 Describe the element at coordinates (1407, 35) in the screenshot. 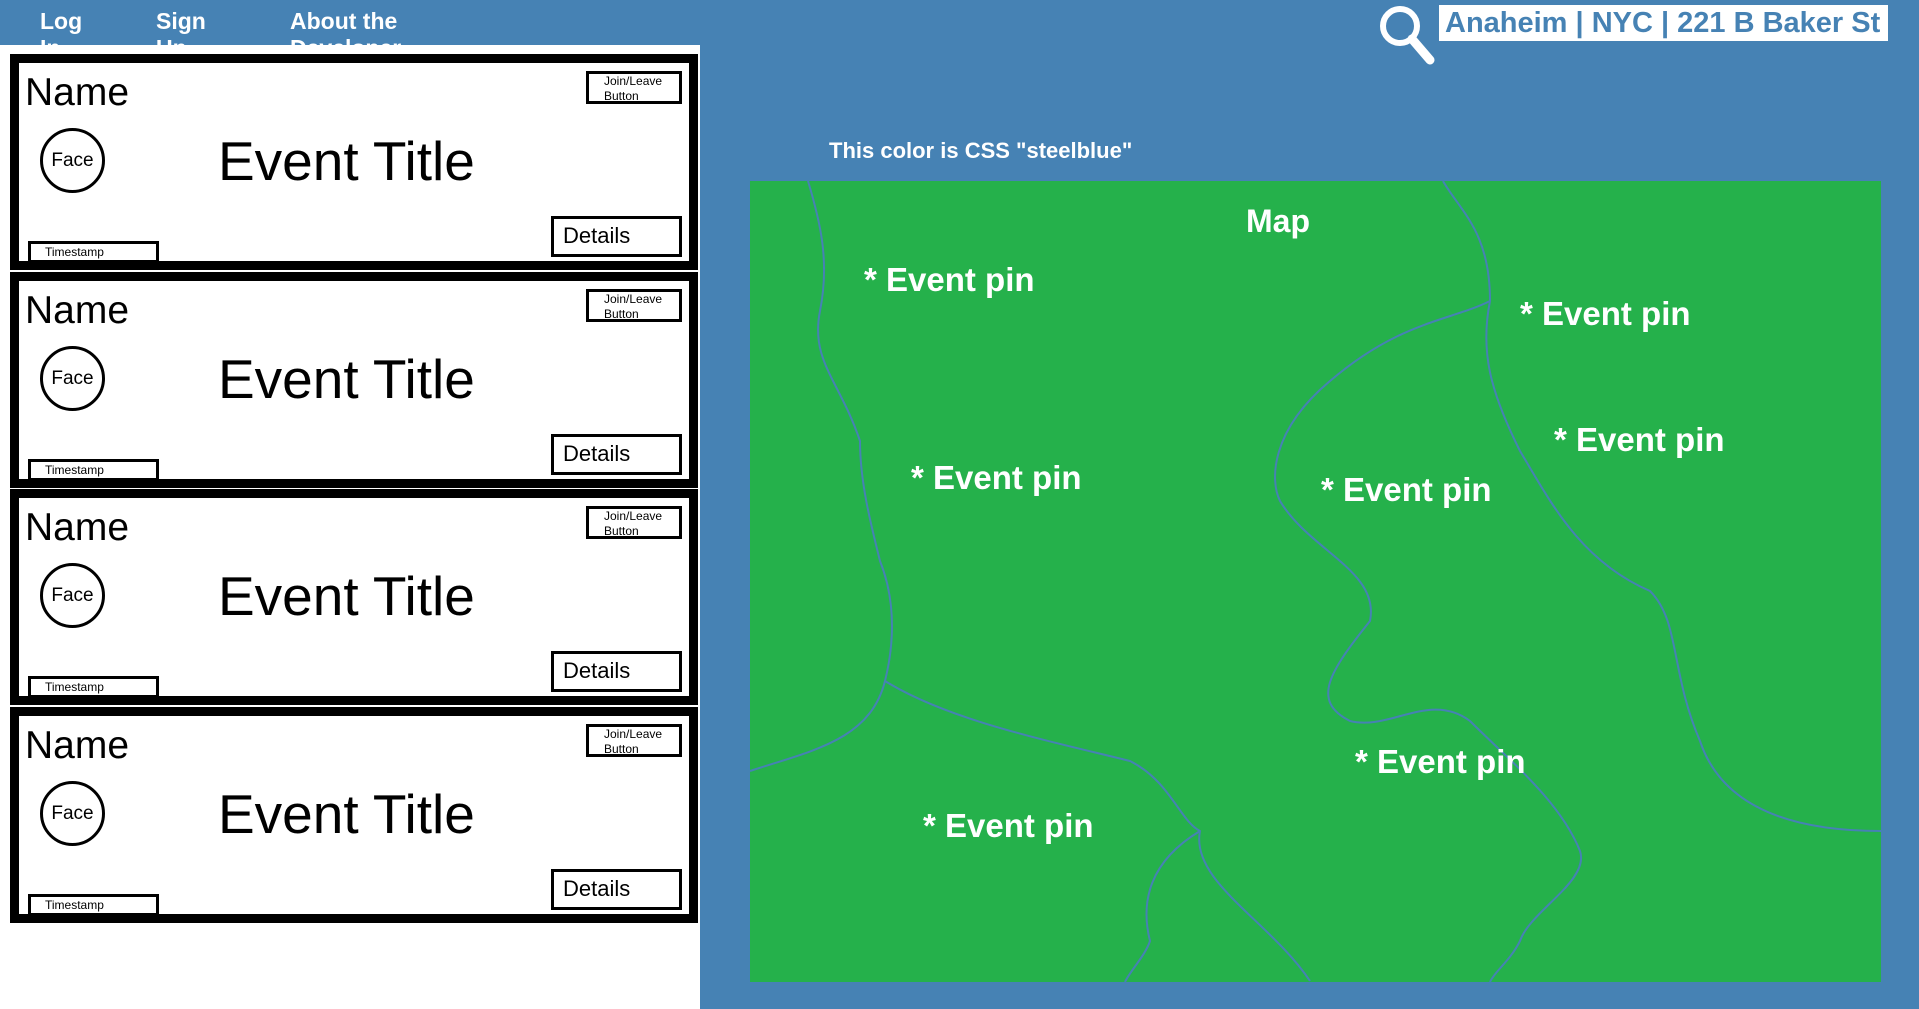

I see `search-icon` at that location.